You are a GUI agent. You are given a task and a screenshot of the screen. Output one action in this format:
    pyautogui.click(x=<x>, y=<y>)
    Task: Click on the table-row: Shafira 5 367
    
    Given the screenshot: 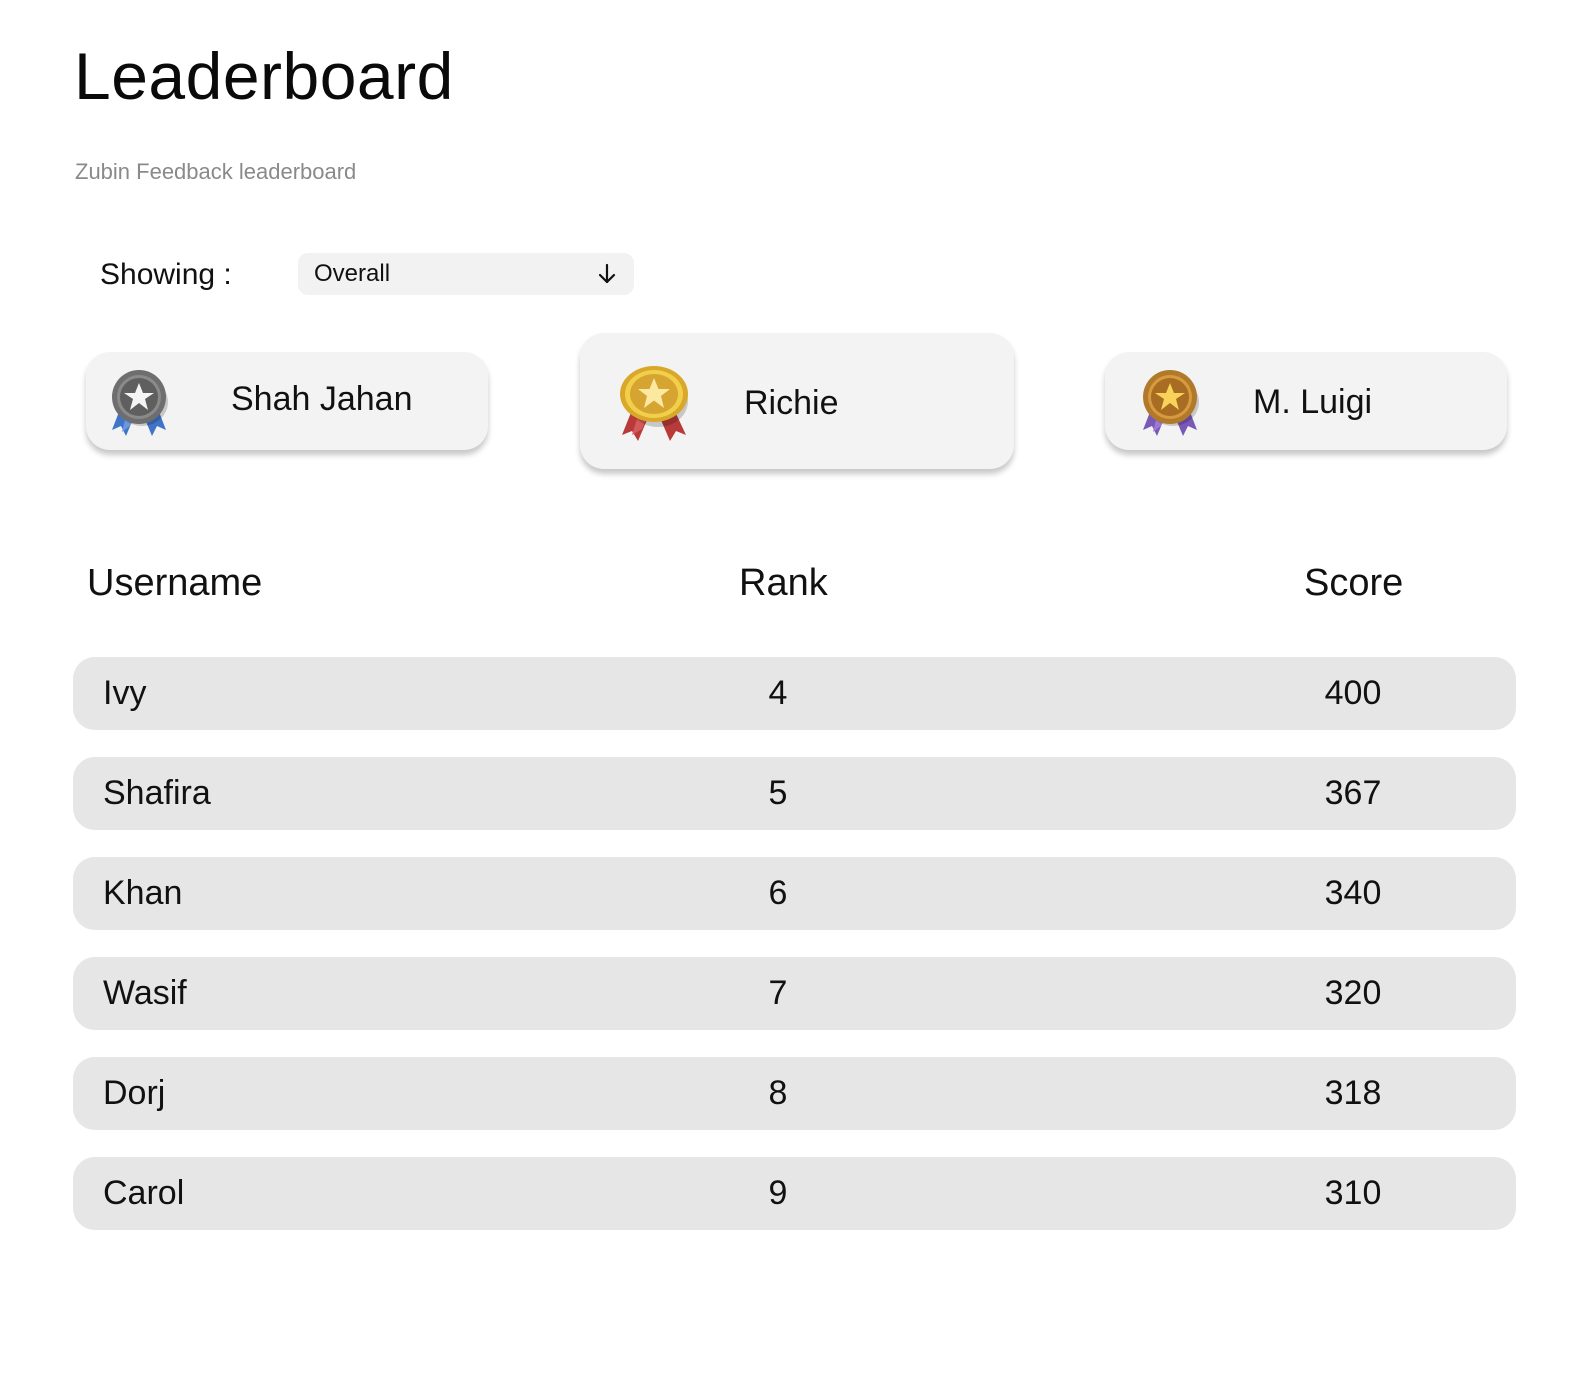 What is the action you would take?
    pyautogui.click(x=794, y=793)
    